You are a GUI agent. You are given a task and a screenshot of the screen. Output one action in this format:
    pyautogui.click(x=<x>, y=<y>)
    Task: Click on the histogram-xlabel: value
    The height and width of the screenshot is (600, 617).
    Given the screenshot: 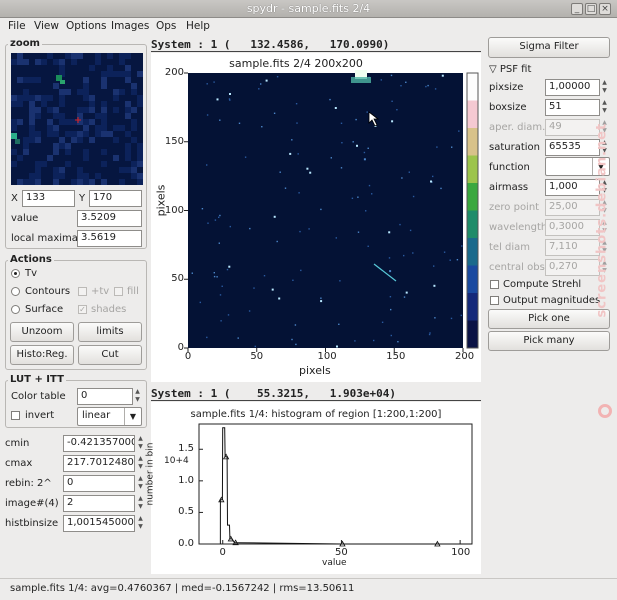 What is the action you would take?
    pyautogui.click(x=334, y=563)
    